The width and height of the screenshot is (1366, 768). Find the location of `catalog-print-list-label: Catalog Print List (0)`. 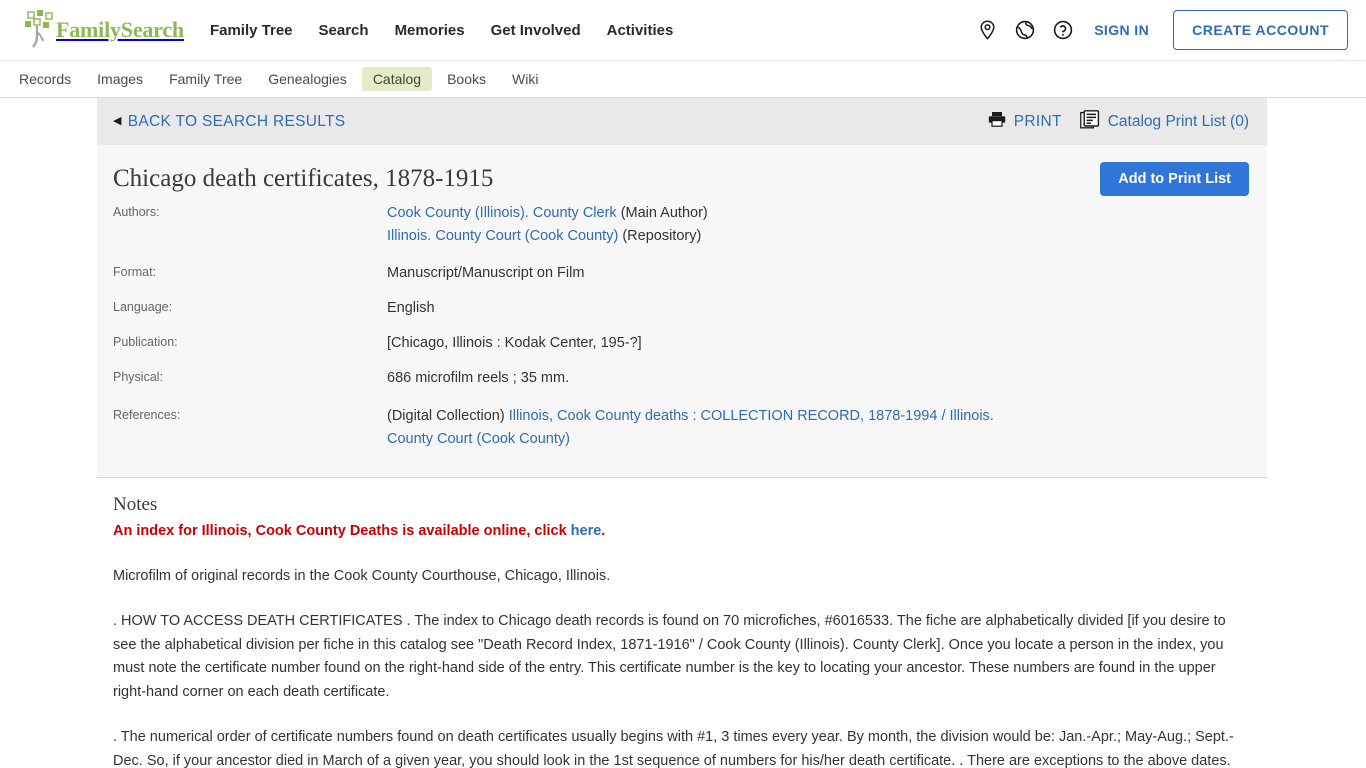

catalog-print-list-label: Catalog Print List (0) is located at coordinates (1178, 121).